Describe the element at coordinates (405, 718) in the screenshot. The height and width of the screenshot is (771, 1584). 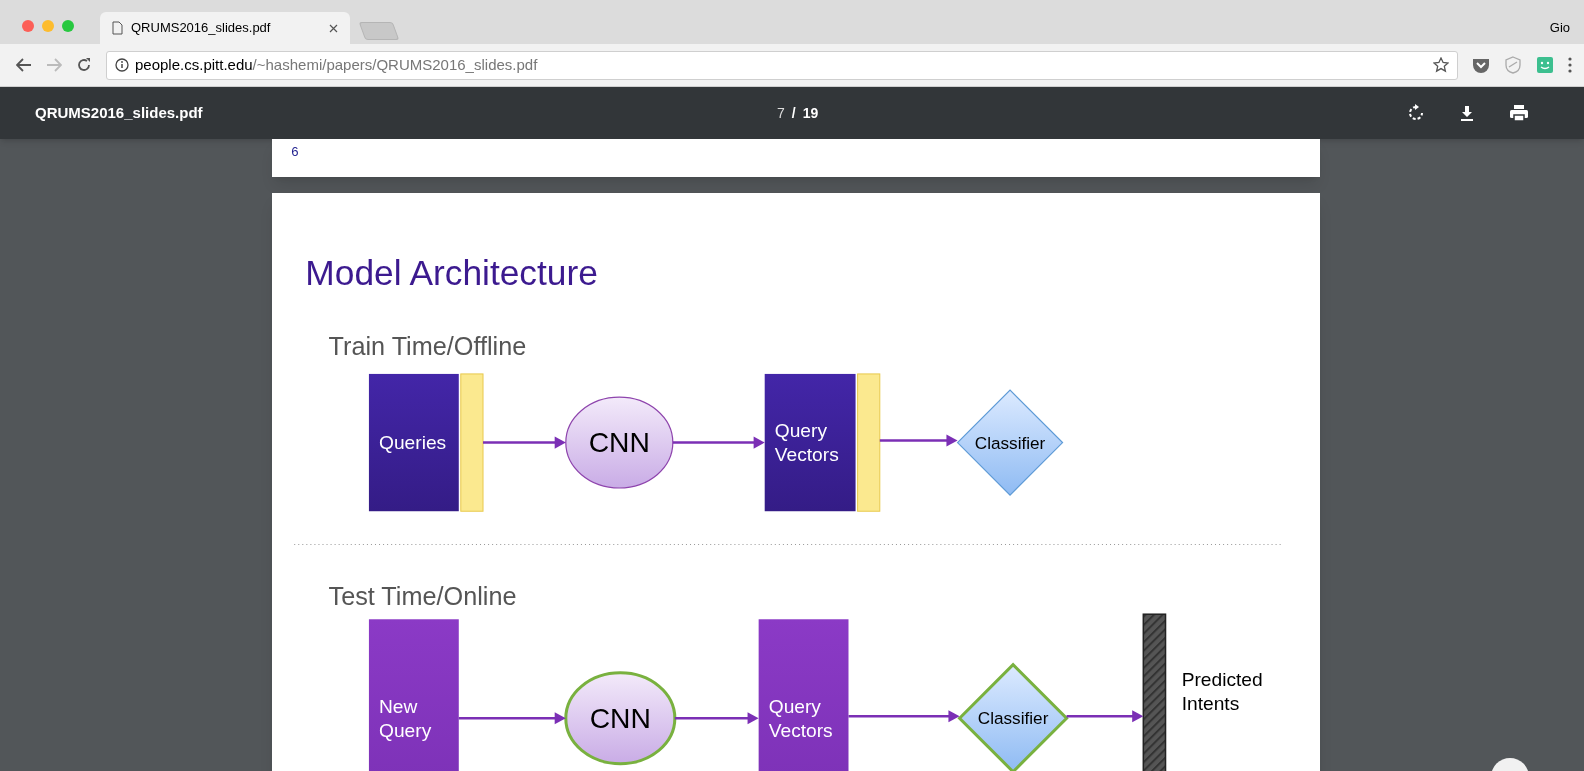
I see `node-label: New Query` at that location.